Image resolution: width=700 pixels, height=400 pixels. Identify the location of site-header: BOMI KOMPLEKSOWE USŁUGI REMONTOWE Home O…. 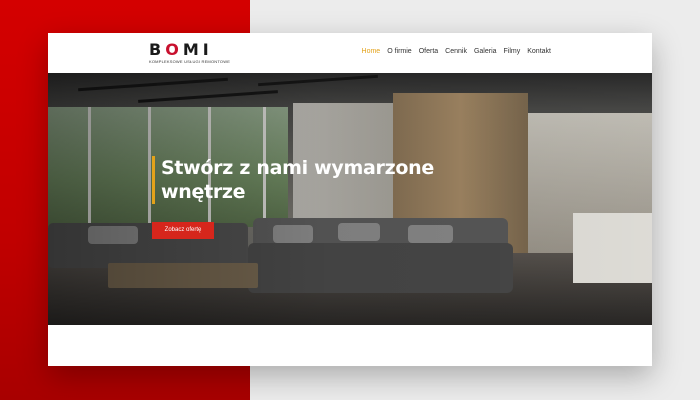
(350, 53).